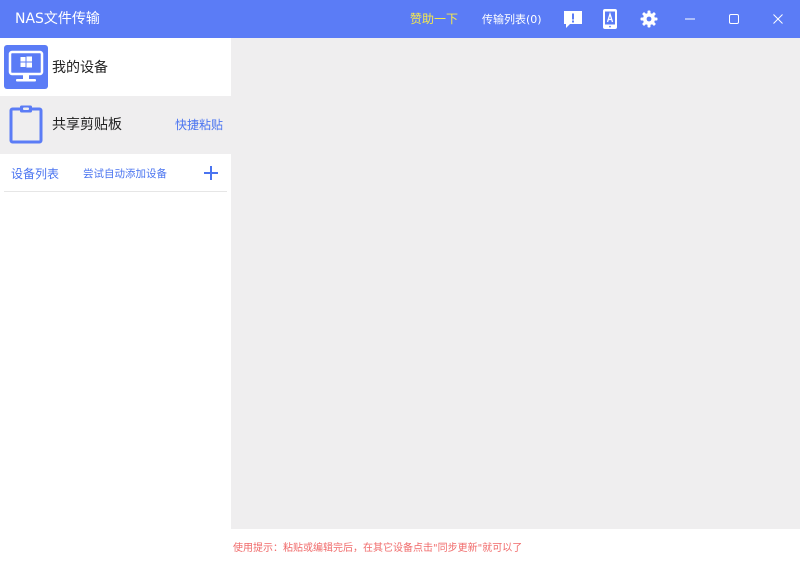 This screenshot has height=567, width=800. I want to click on feedback-button, so click(573, 19).